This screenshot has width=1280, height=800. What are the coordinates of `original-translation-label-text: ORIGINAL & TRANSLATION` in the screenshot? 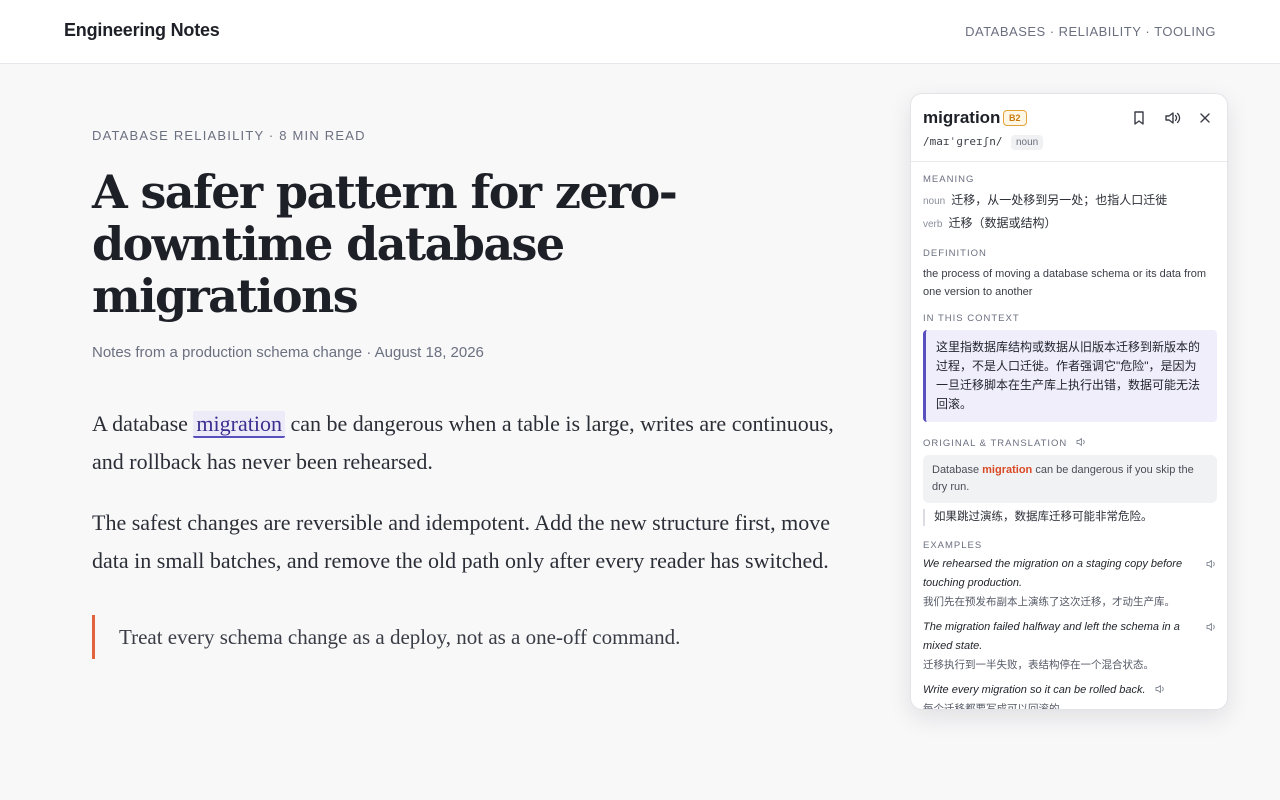 It's located at (995, 443).